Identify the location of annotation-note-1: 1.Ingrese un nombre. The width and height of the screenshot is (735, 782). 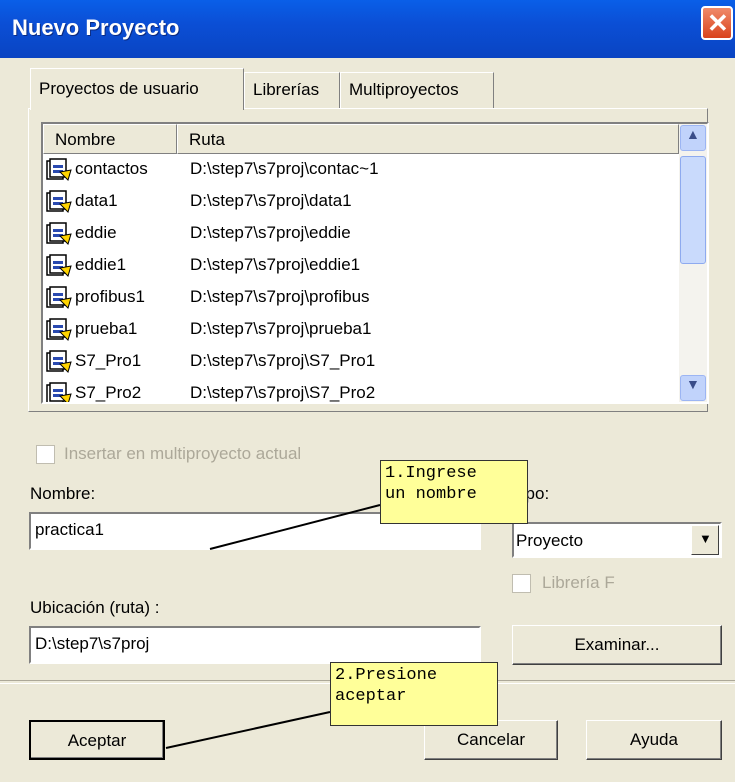
(454, 492).